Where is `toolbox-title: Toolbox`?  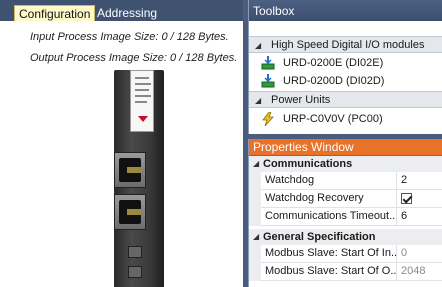 toolbox-title: Toolbox is located at coordinates (345, 10).